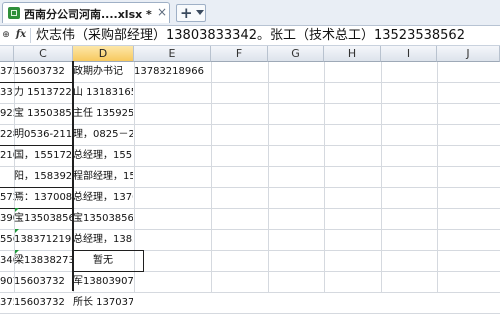 The image size is (500, 314). Describe the element at coordinates (43, 135) in the screenshot. I see `cell-c: 明0536-211` at that location.